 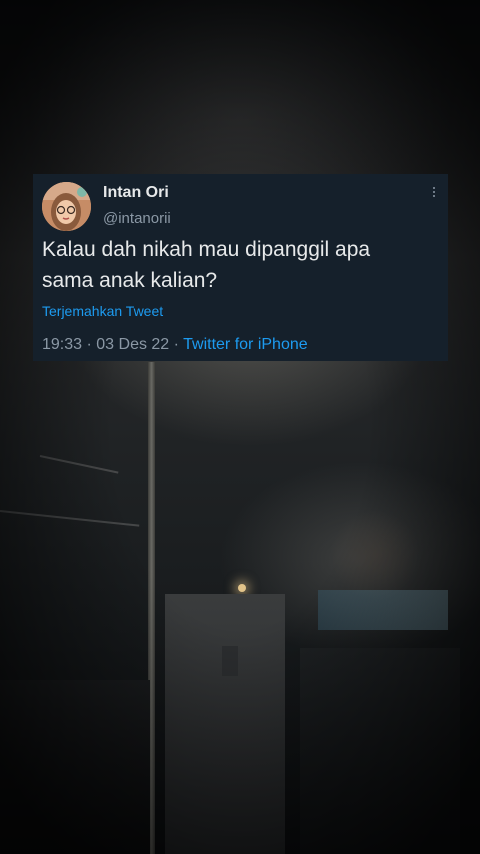 I want to click on tweet-meta: 19:33 · 03 Des 22 · Twitter for iPhone, so click(x=175, y=345).